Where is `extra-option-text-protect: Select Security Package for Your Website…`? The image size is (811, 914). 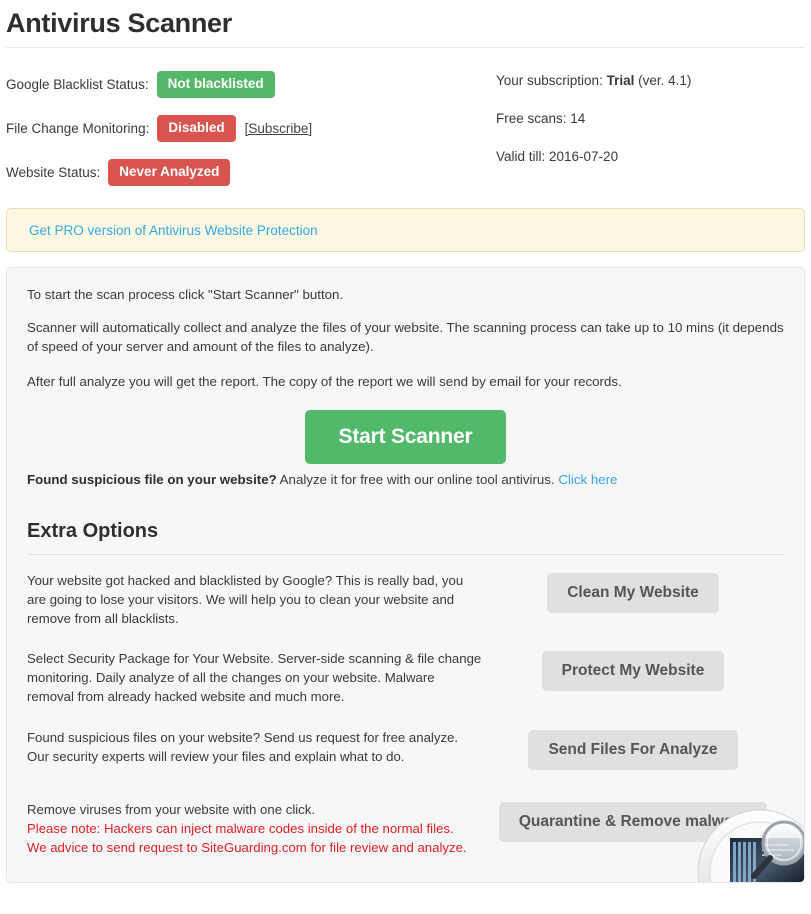 extra-option-text-protect: Select Security Package for Your Website… is located at coordinates (254, 677).